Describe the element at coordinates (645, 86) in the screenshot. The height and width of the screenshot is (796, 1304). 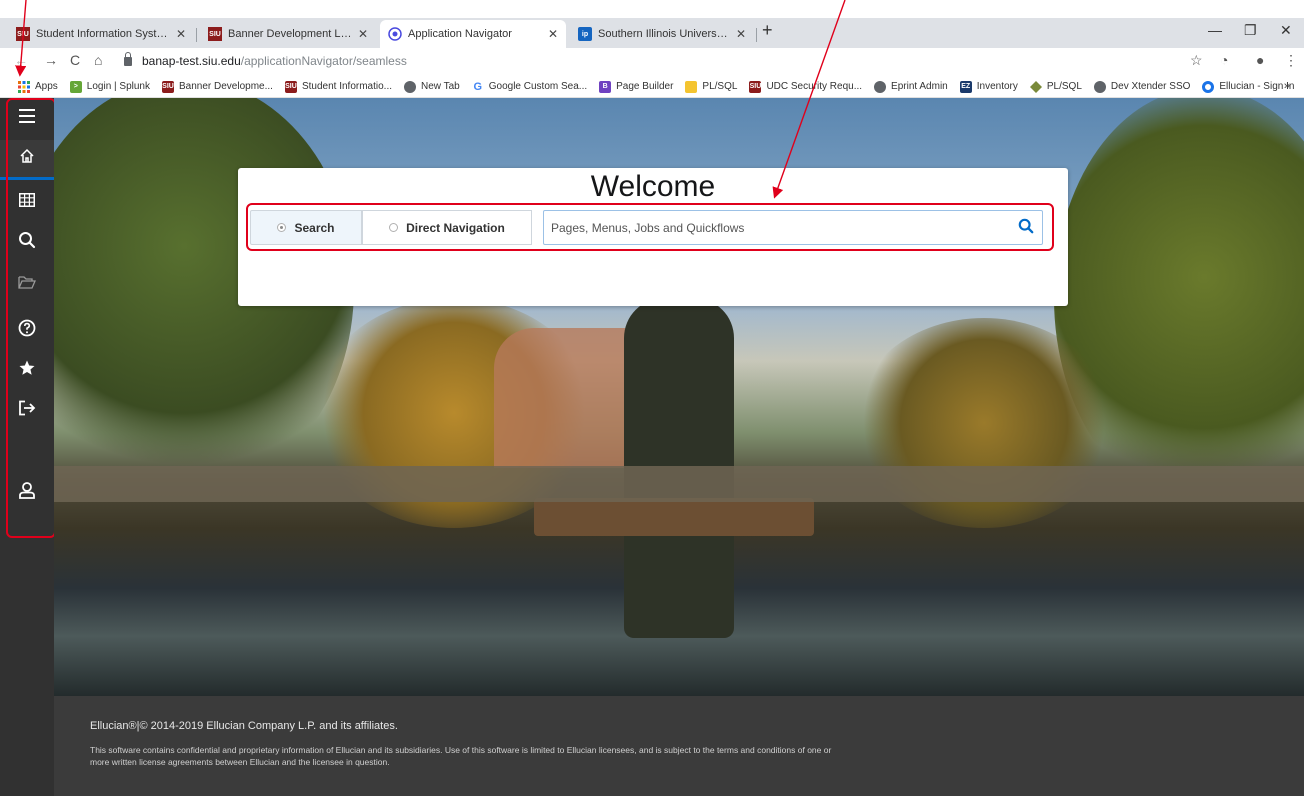
I see `bookmark-label: Page Builder` at that location.